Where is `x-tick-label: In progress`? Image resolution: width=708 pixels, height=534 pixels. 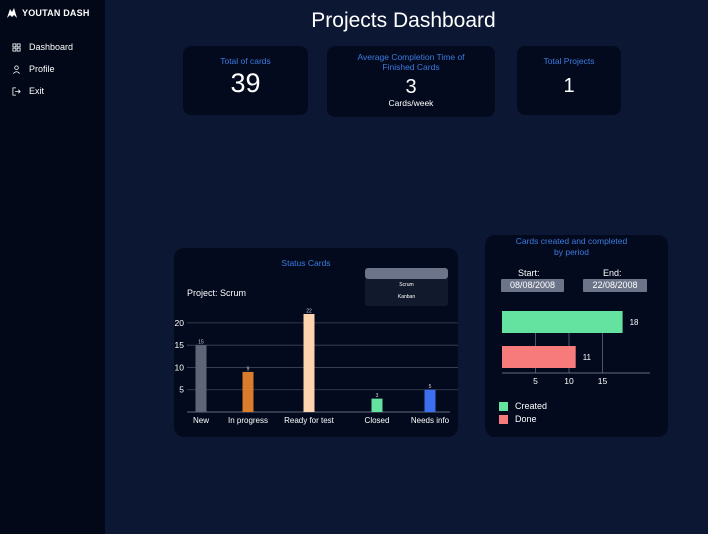 x-tick-label: In progress is located at coordinates (248, 420).